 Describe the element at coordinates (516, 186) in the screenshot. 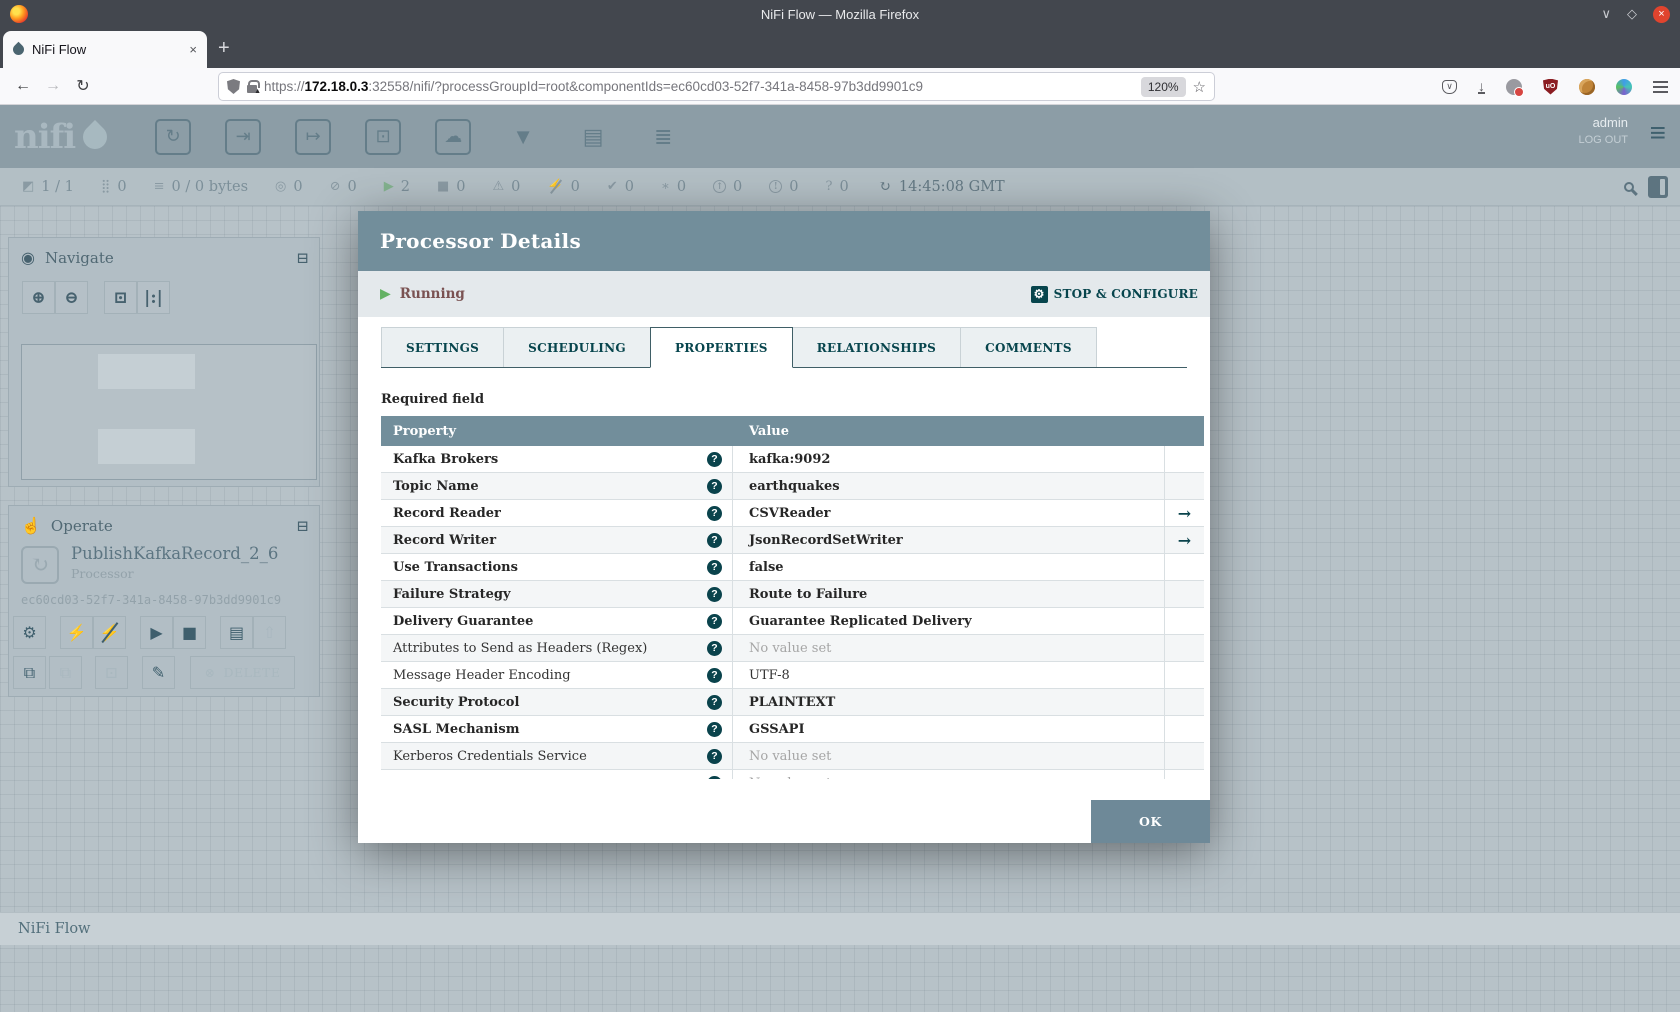

I see `invalid-components-count: 0` at that location.